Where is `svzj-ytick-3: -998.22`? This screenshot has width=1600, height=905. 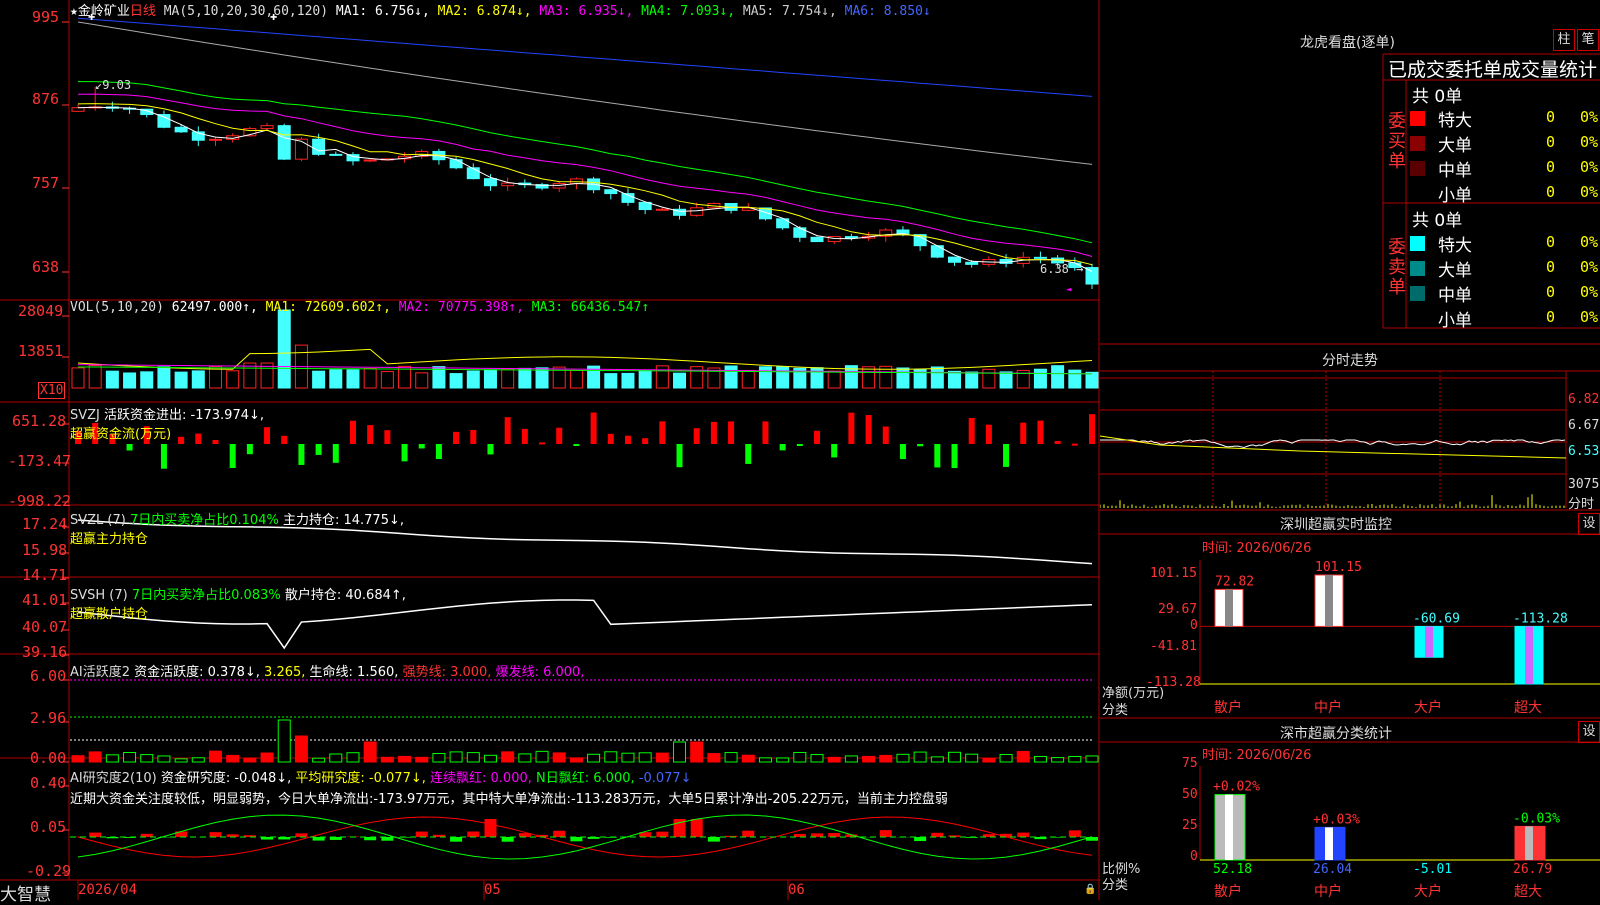 svzj-ytick-3: -998.22 is located at coordinates (39, 501).